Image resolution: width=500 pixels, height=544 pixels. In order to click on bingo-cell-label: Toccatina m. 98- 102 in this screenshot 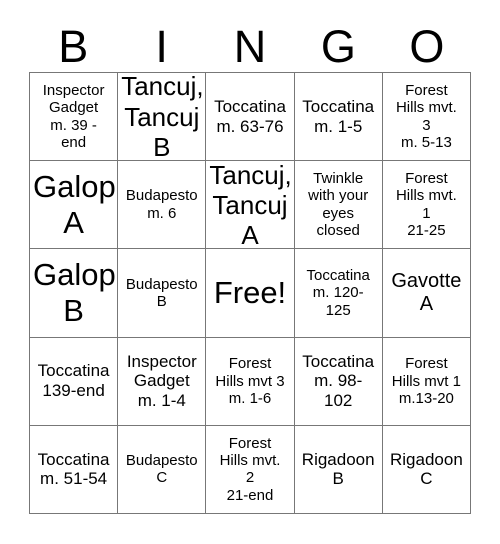, I will do `click(338, 381)`.